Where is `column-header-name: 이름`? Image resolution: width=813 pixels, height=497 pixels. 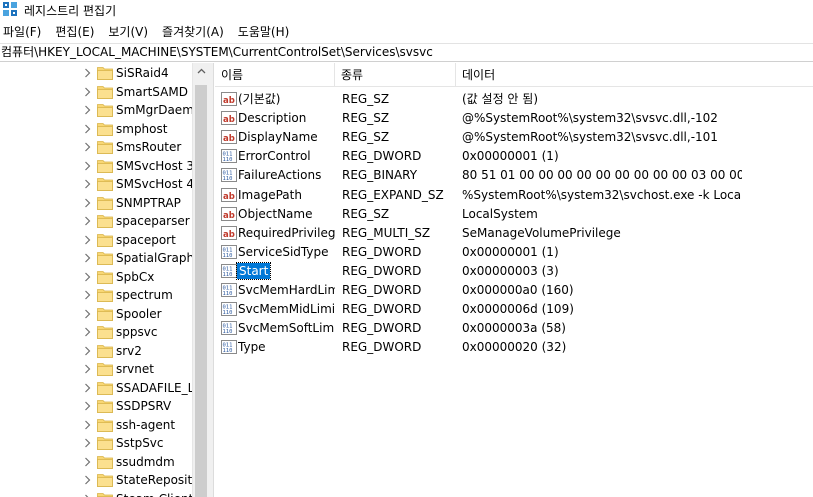
column-header-name: 이름 is located at coordinates (275, 75).